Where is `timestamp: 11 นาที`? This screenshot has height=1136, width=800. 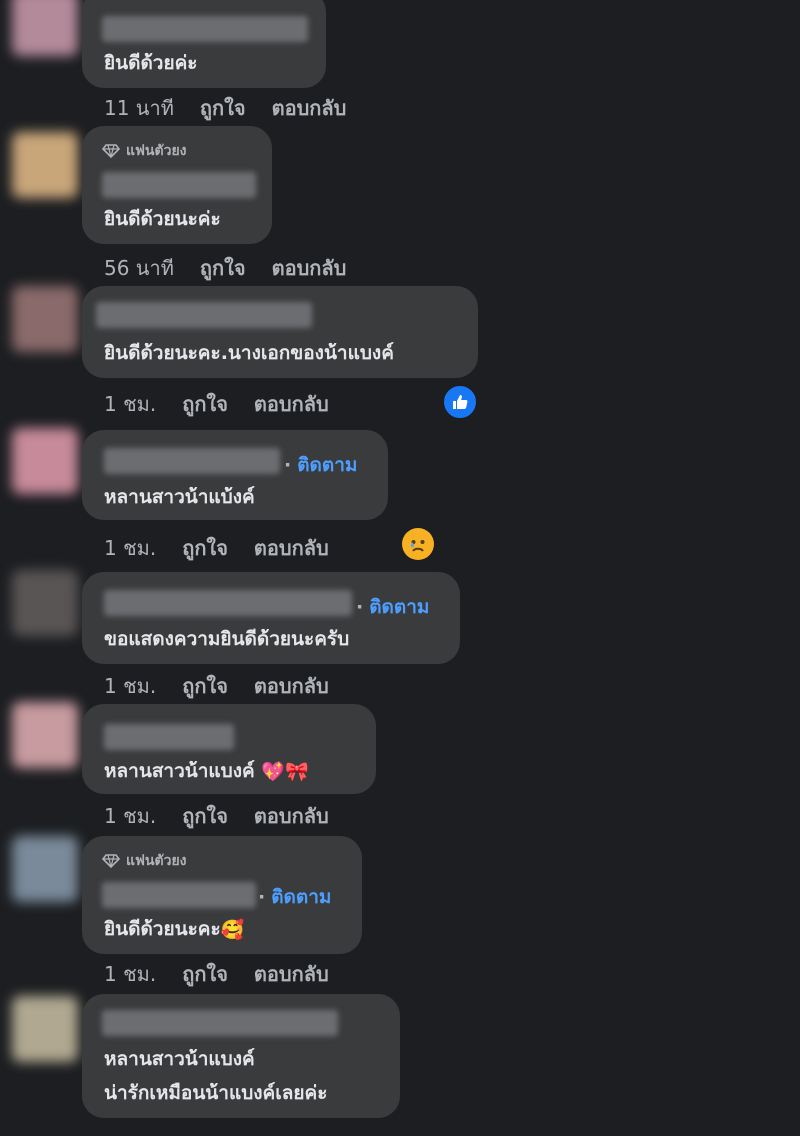 timestamp: 11 นาที is located at coordinates (139, 108).